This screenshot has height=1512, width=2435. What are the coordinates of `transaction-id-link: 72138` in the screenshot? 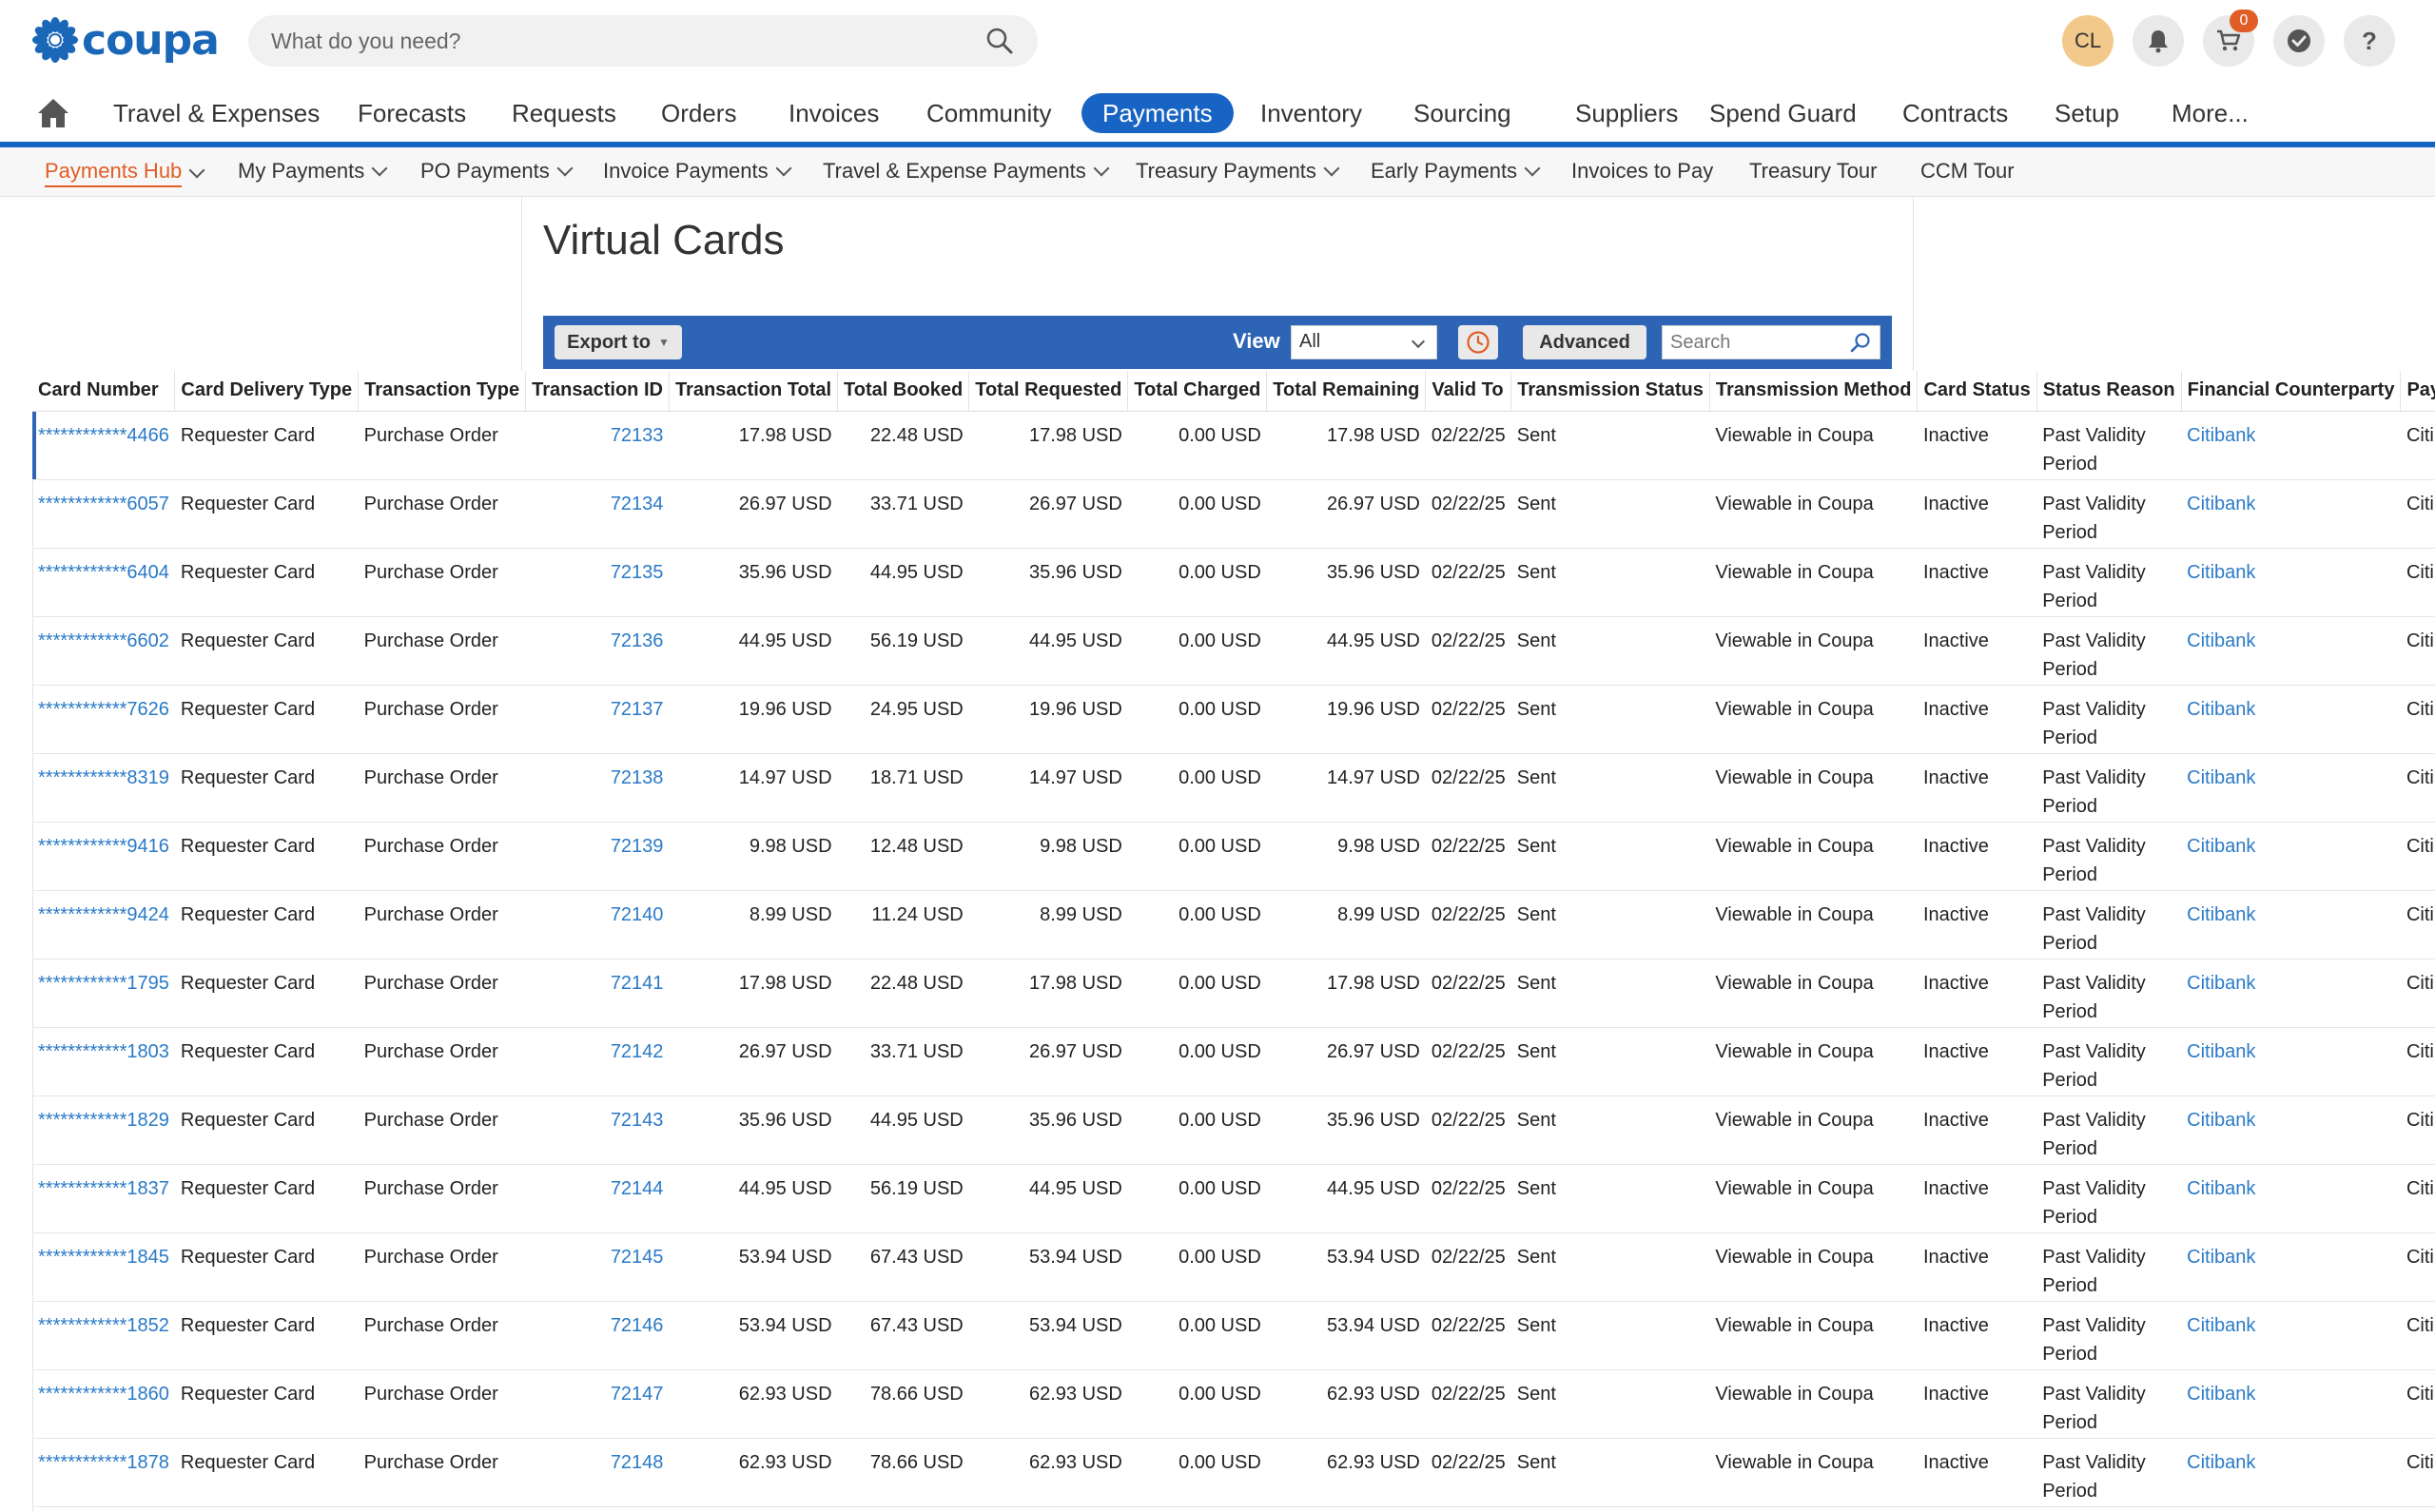 It's located at (637, 777).